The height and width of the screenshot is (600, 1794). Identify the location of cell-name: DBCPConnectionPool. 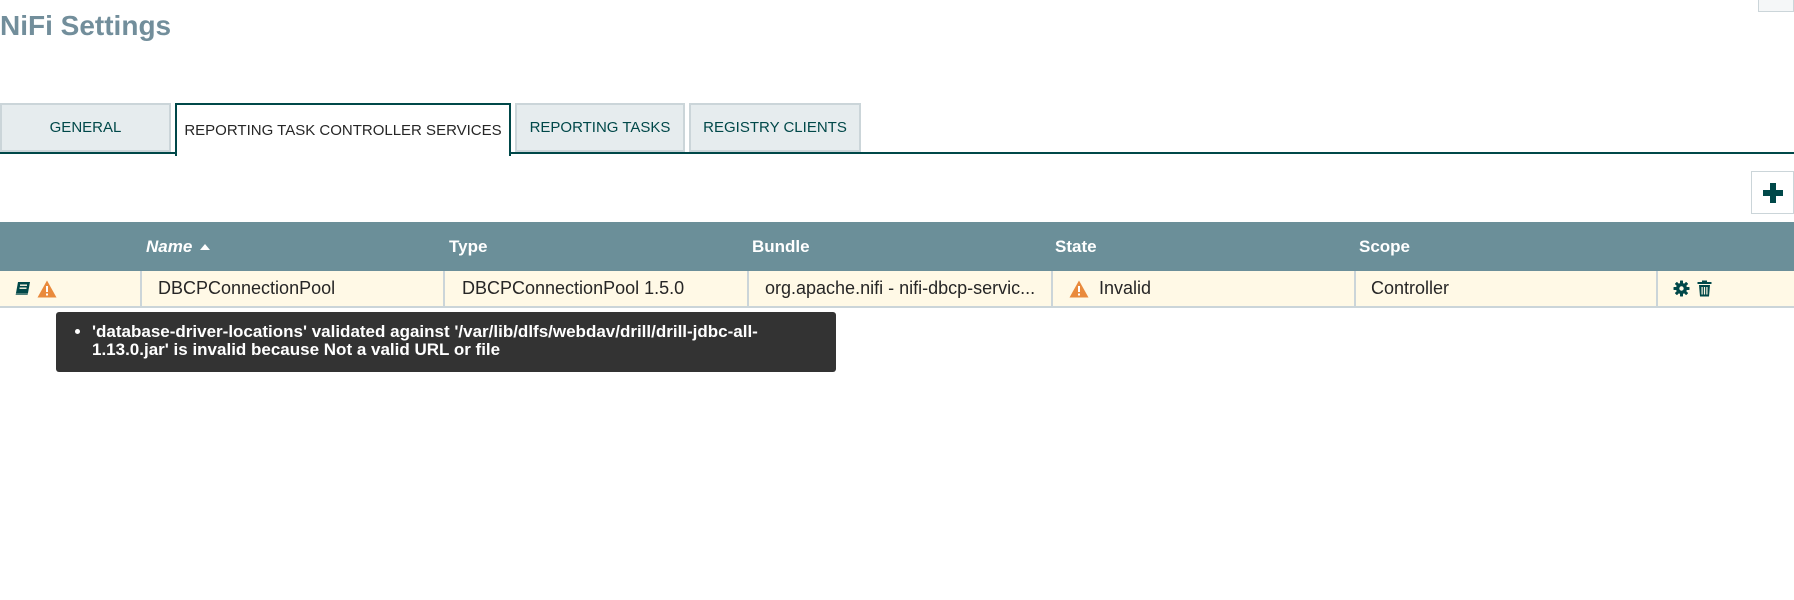
(291, 288).